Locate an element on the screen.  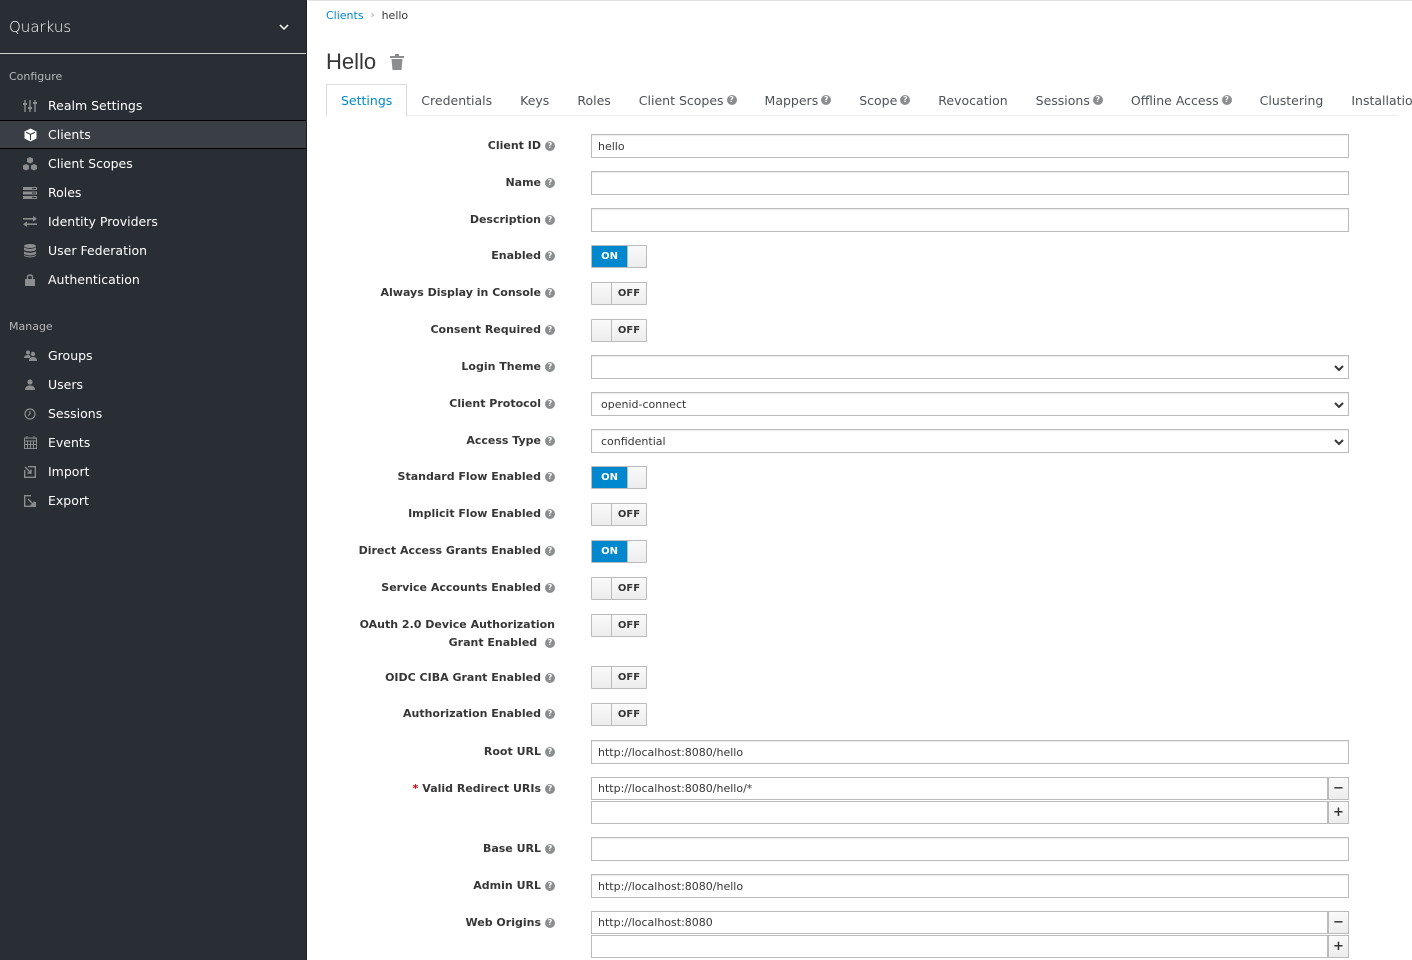
new-web-origin-input is located at coordinates (959, 946).